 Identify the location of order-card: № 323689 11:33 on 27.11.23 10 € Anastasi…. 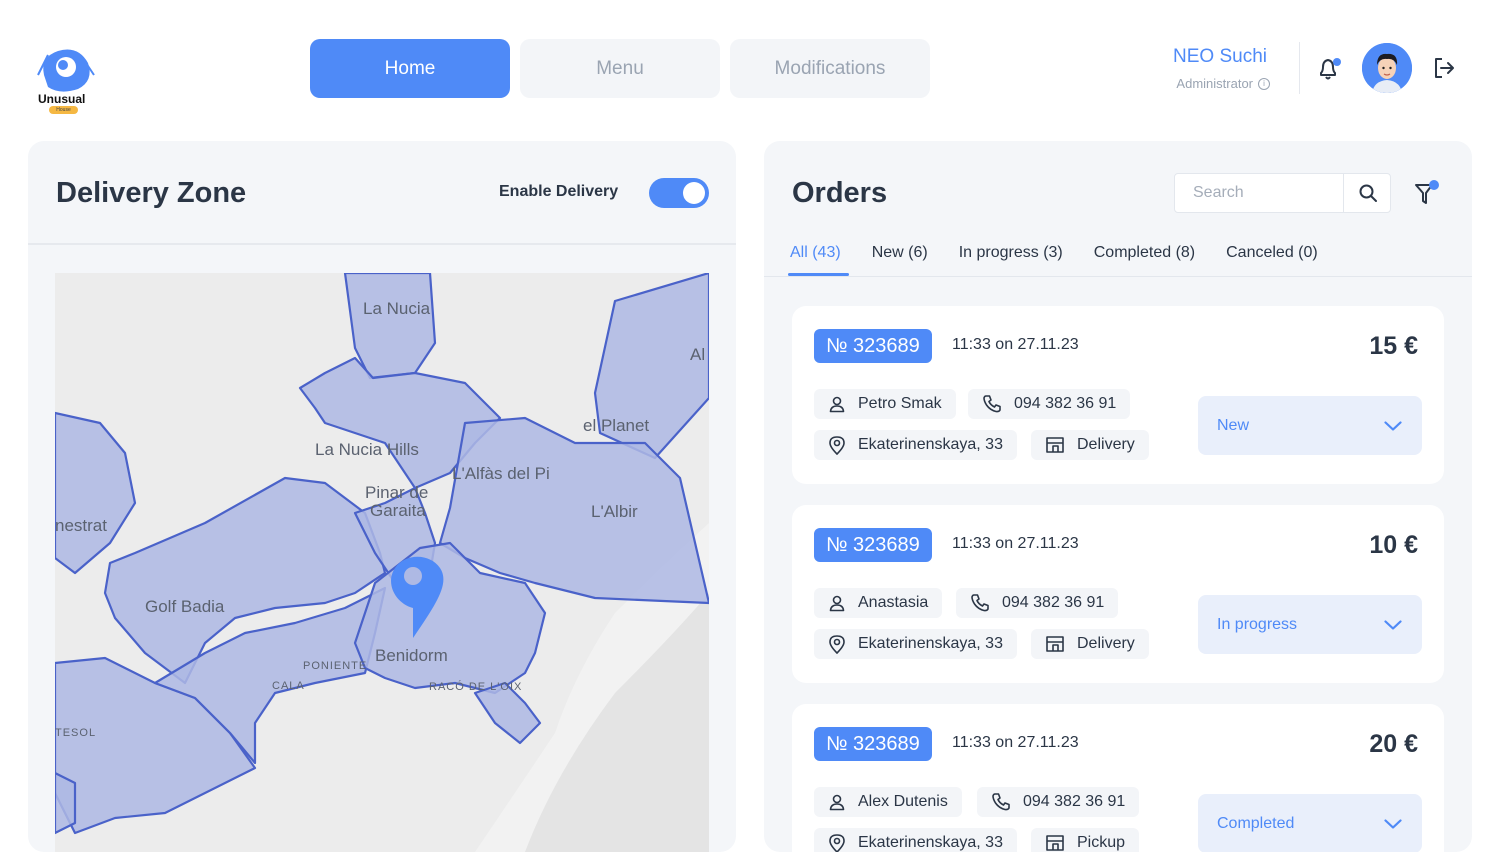
(1118, 594).